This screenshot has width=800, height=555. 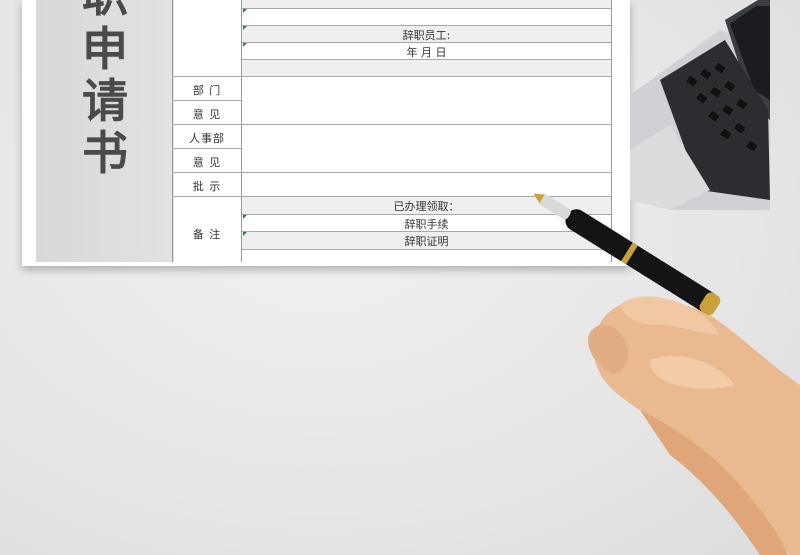 I want to click on opinion-label-2: 意 见, so click(x=207, y=162).